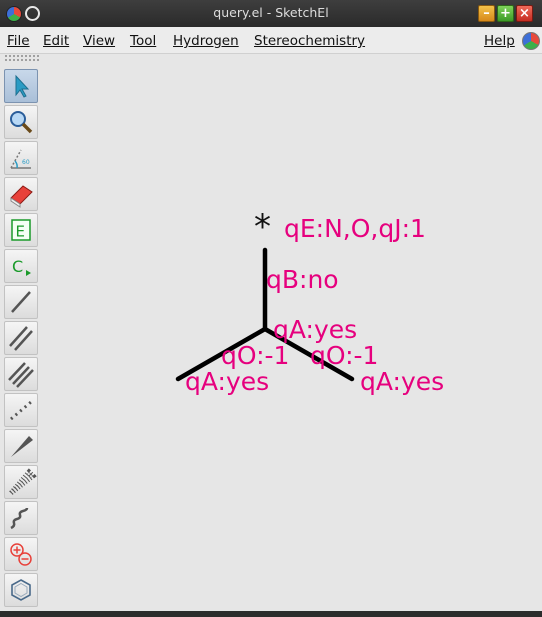 This screenshot has height=617, width=542. Describe the element at coordinates (262, 227) in the screenshot. I see `query-atom-symbol: *` at that location.